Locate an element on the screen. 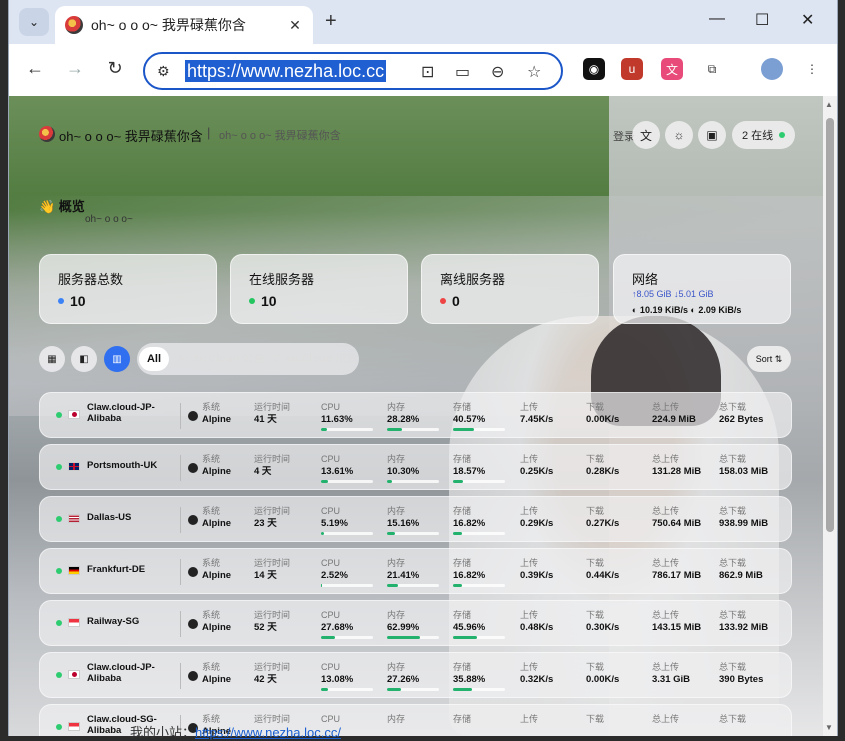 Image resolution: width=845 pixels, height=741 pixels. background-toggle-button: ▣ is located at coordinates (712, 135).